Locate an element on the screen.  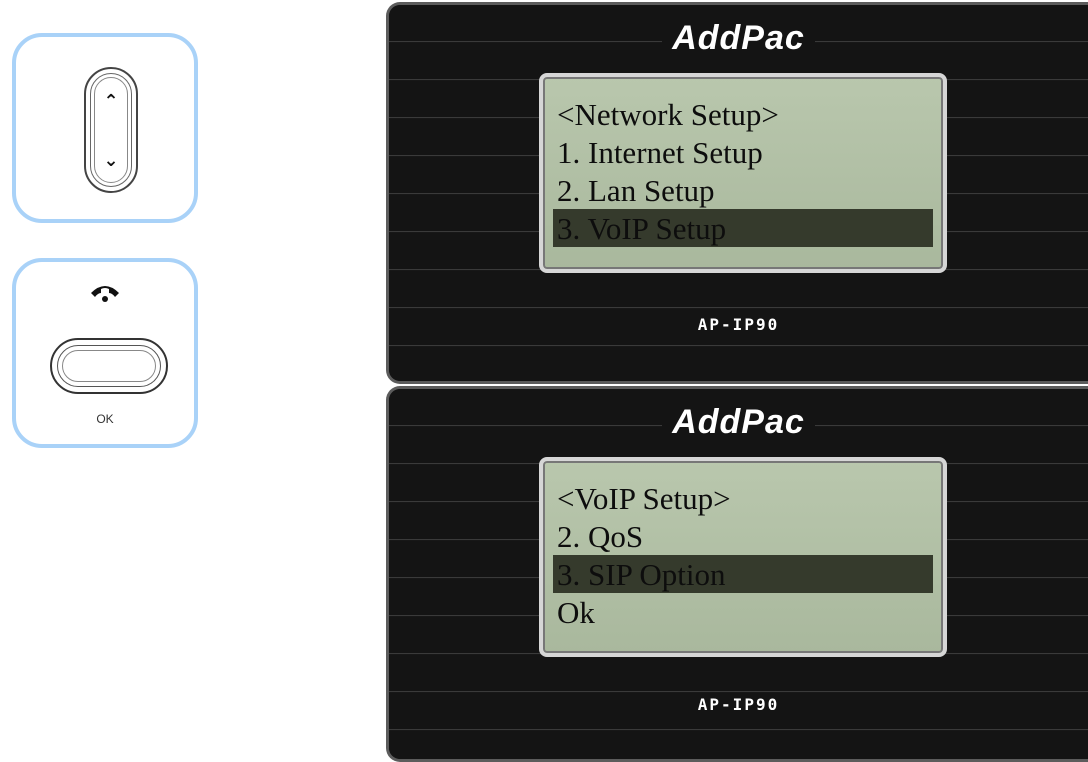
ok-key-card: OK is located at coordinates (105, 353).